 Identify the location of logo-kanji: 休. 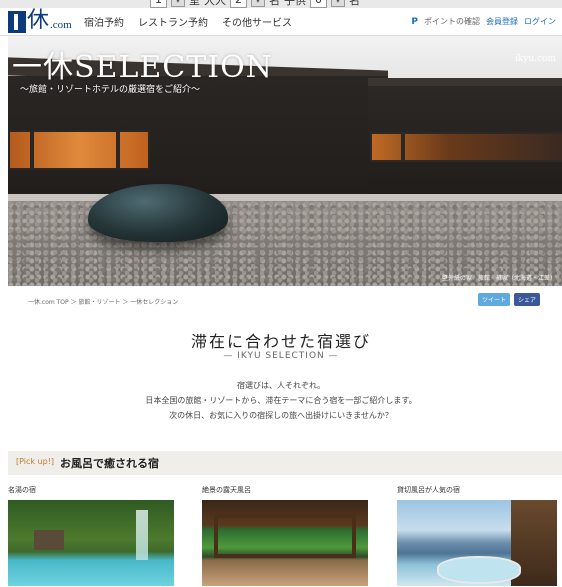
(38, 20).